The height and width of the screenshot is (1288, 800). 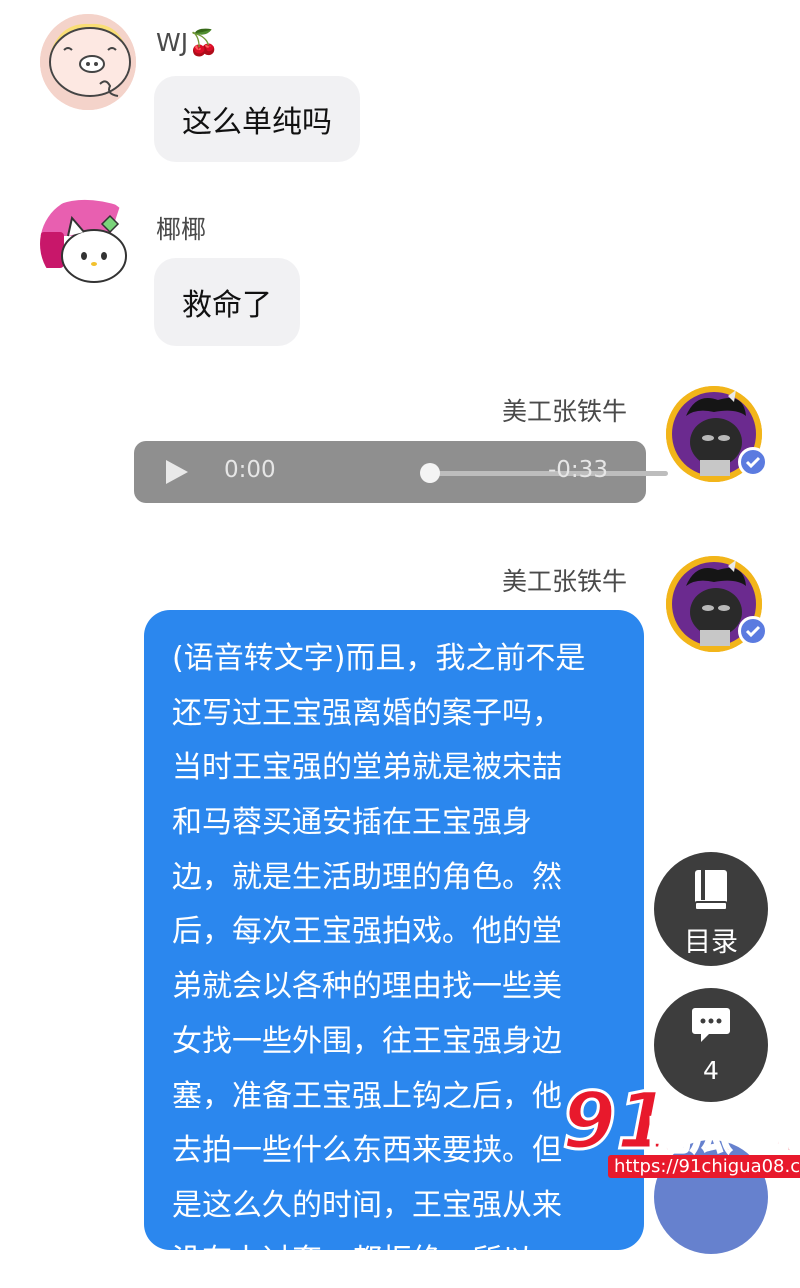 What do you see at coordinates (181, 229) in the screenshot?
I see `sender-name: 椰椰` at bounding box center [181, 229].